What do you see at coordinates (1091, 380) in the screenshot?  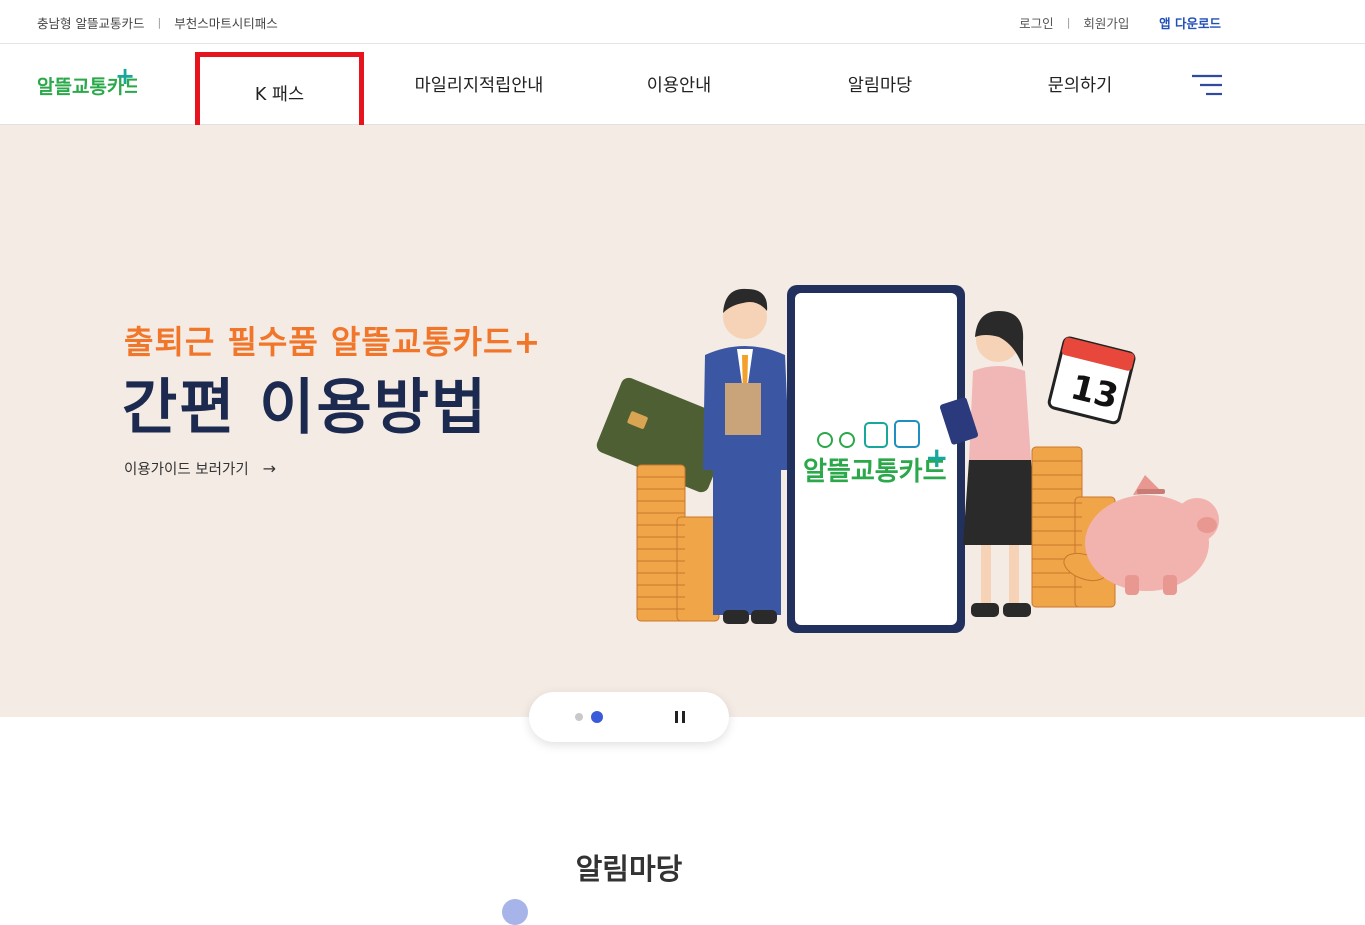 I see `calendar-icon: 13` at bounding box center [1091, 380].